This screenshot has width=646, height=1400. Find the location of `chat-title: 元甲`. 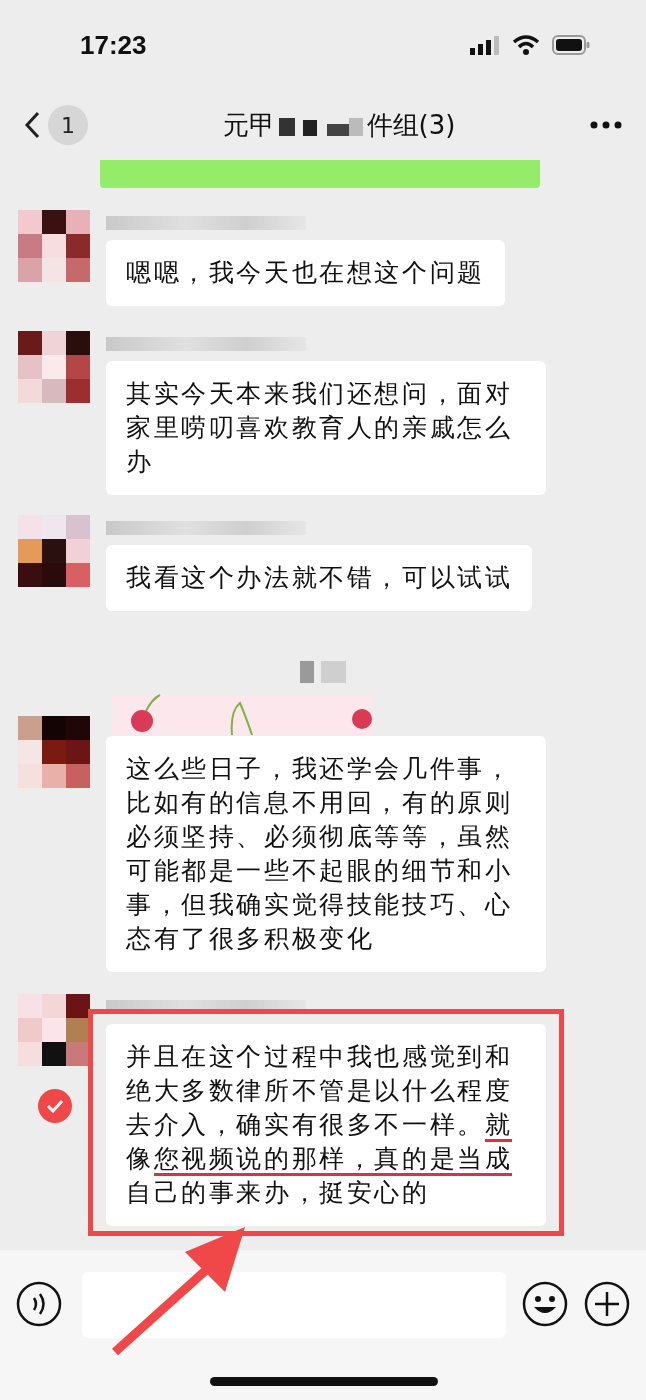

chat-title: 元甲 is located at coordinates (248, 125).